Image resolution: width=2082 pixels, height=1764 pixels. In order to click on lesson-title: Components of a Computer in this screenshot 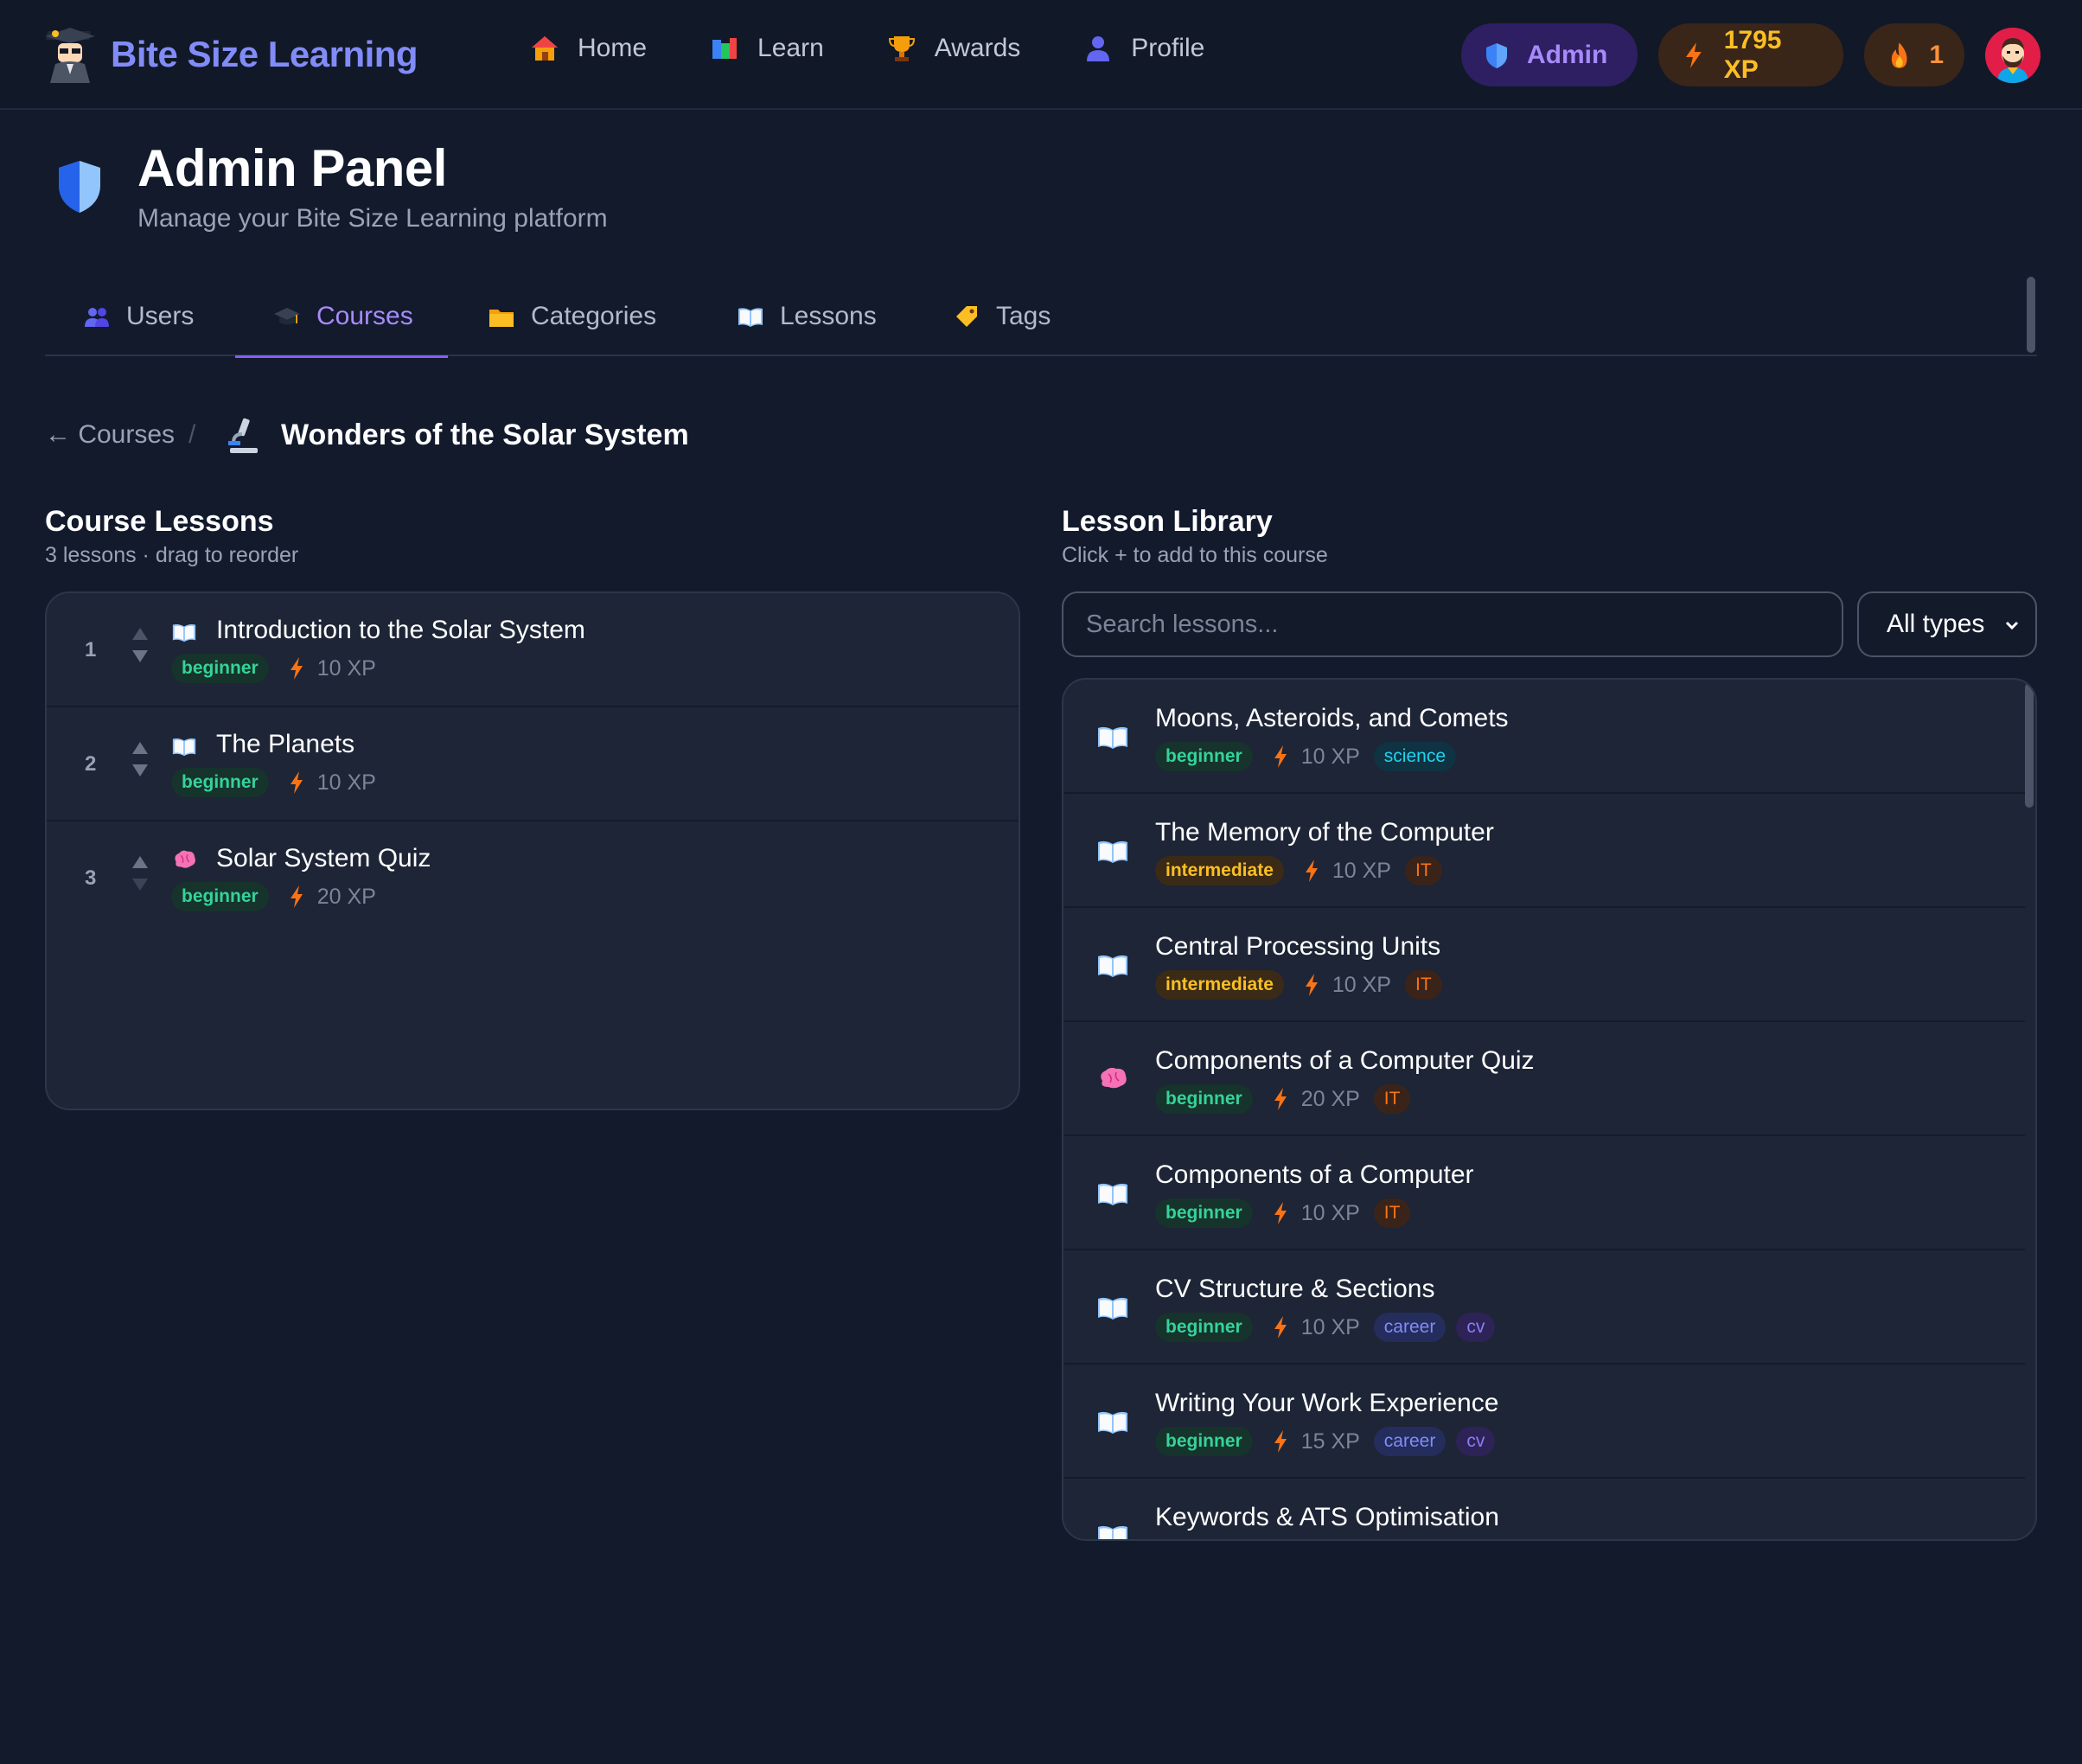, I will do `click(1314, 1174)`.